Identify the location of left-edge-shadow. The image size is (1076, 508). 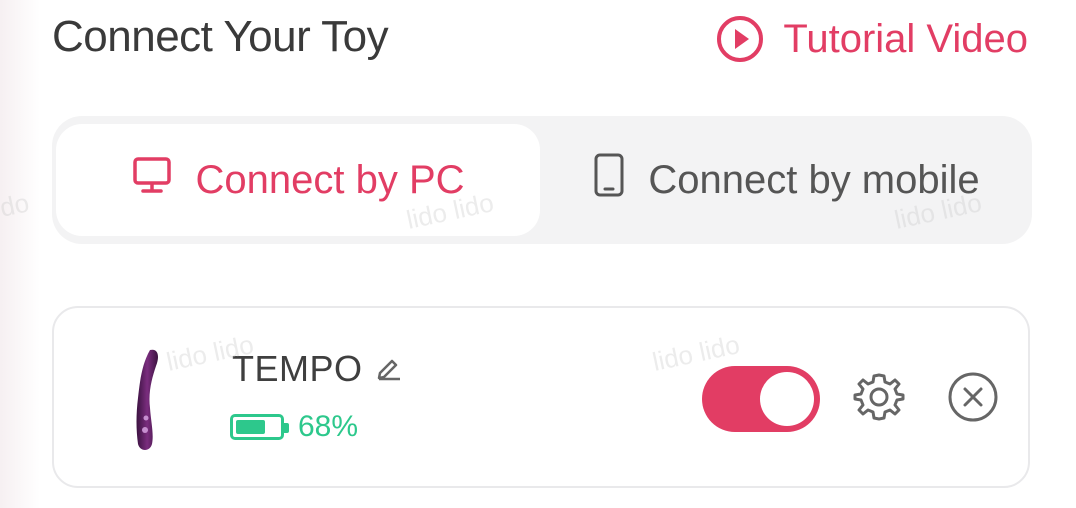
(20, 254).